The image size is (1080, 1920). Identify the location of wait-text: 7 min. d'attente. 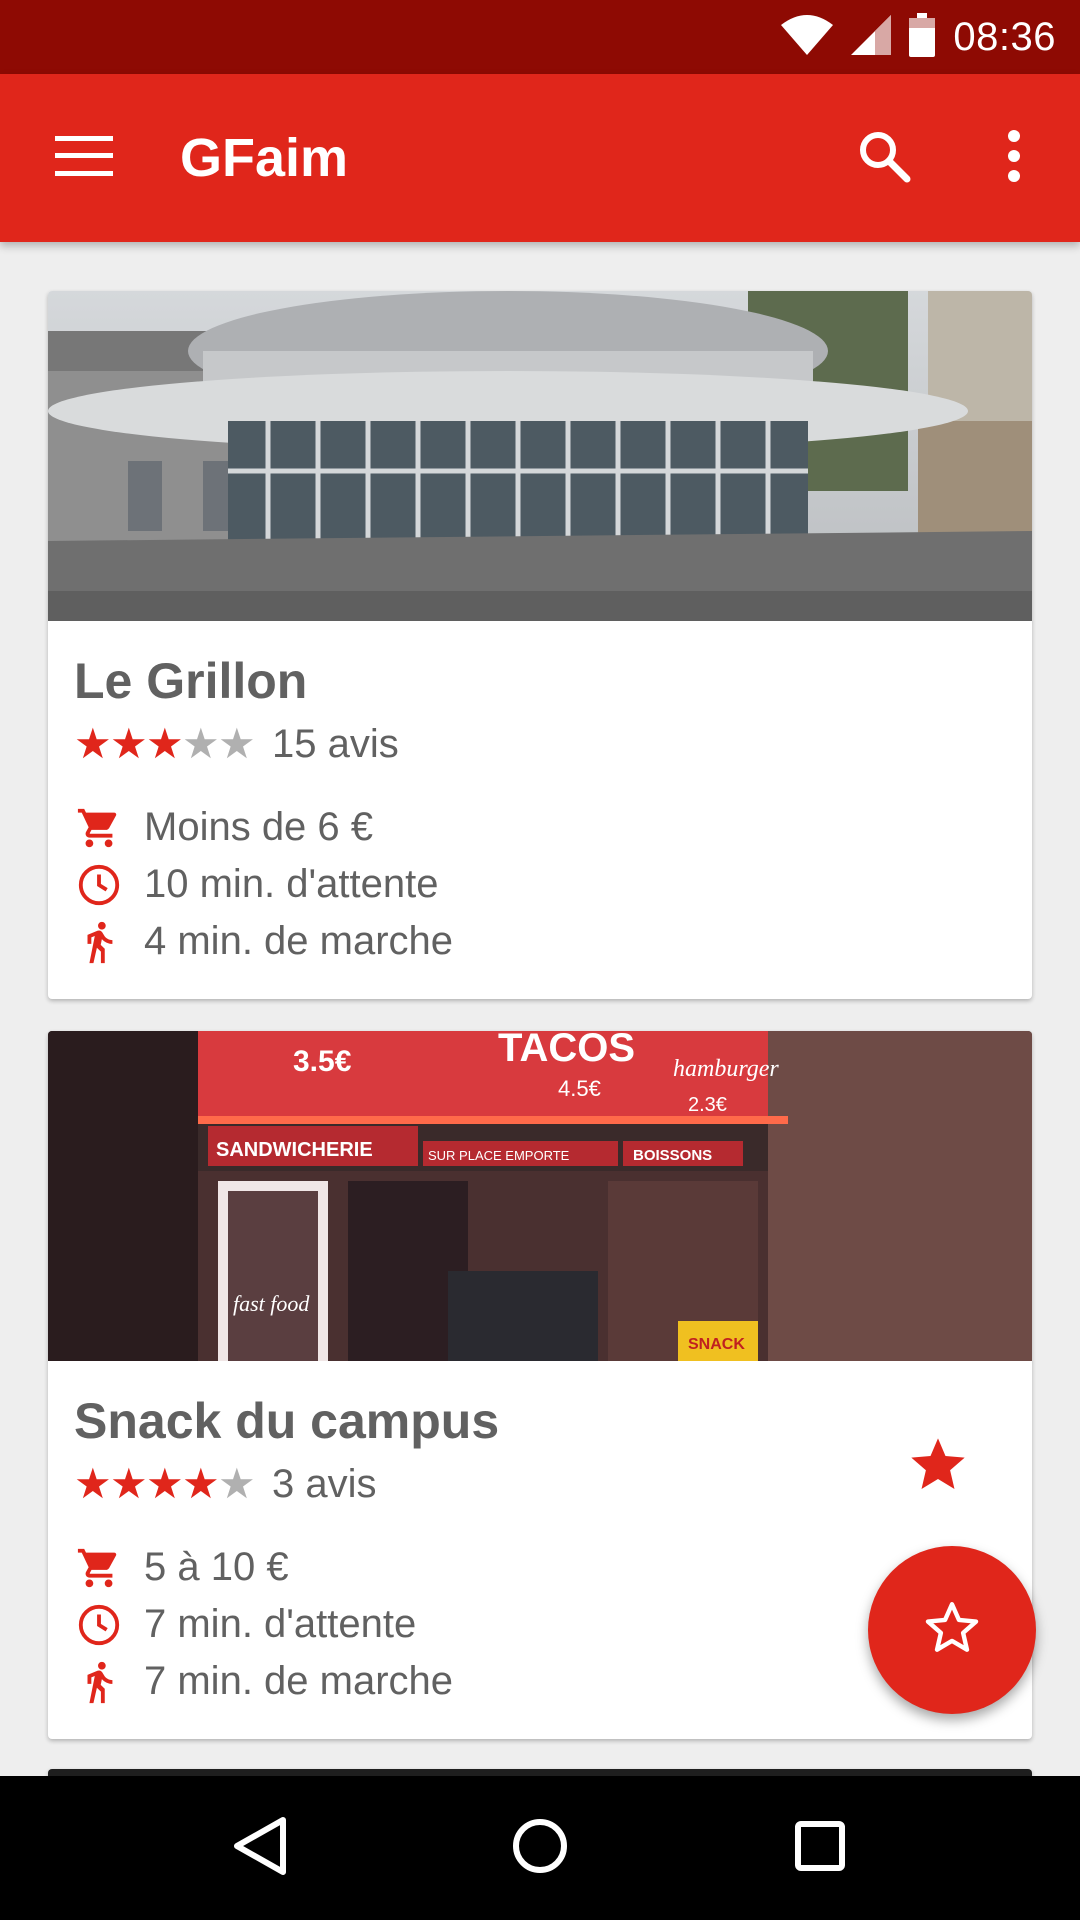
(280, 1624).